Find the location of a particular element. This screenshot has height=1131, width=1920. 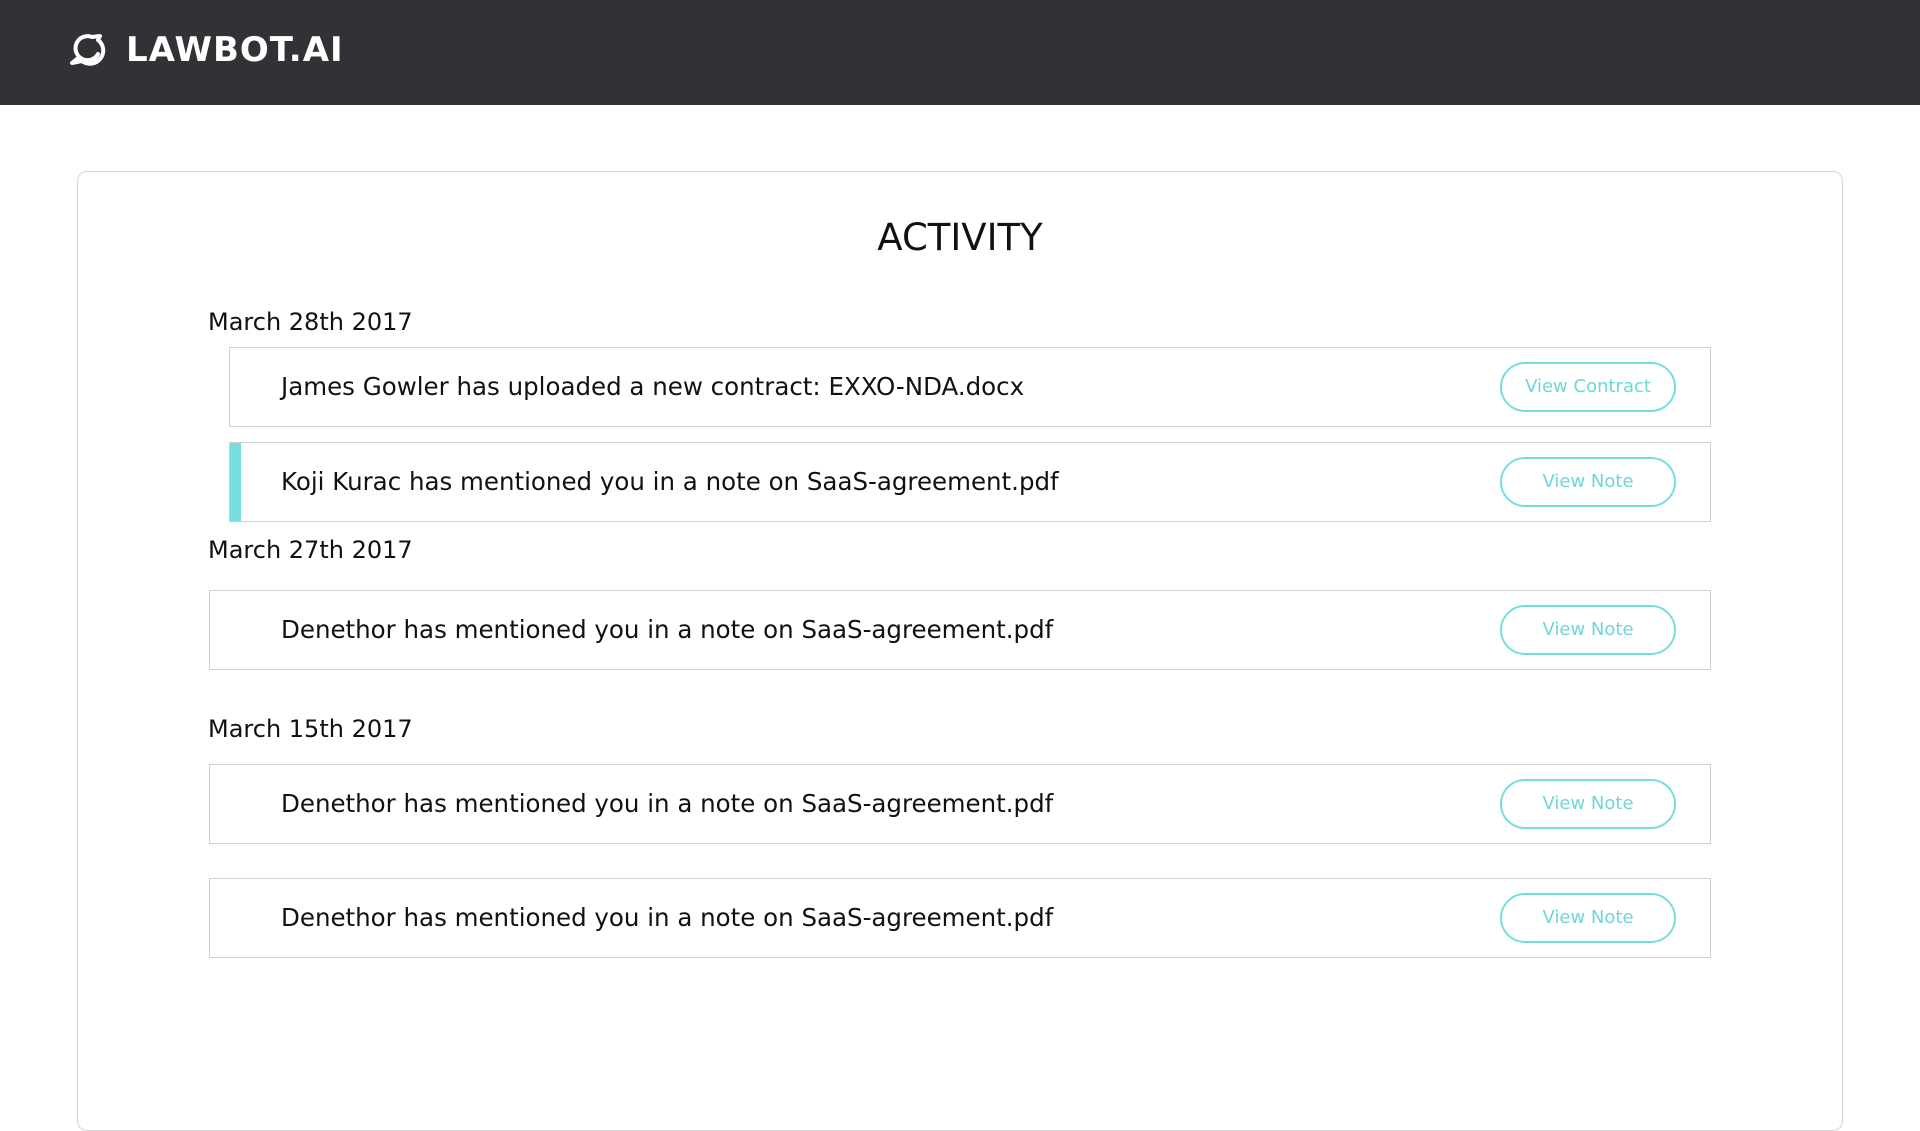

page-title: ACTIVITY is located at coordinates (960, 237).